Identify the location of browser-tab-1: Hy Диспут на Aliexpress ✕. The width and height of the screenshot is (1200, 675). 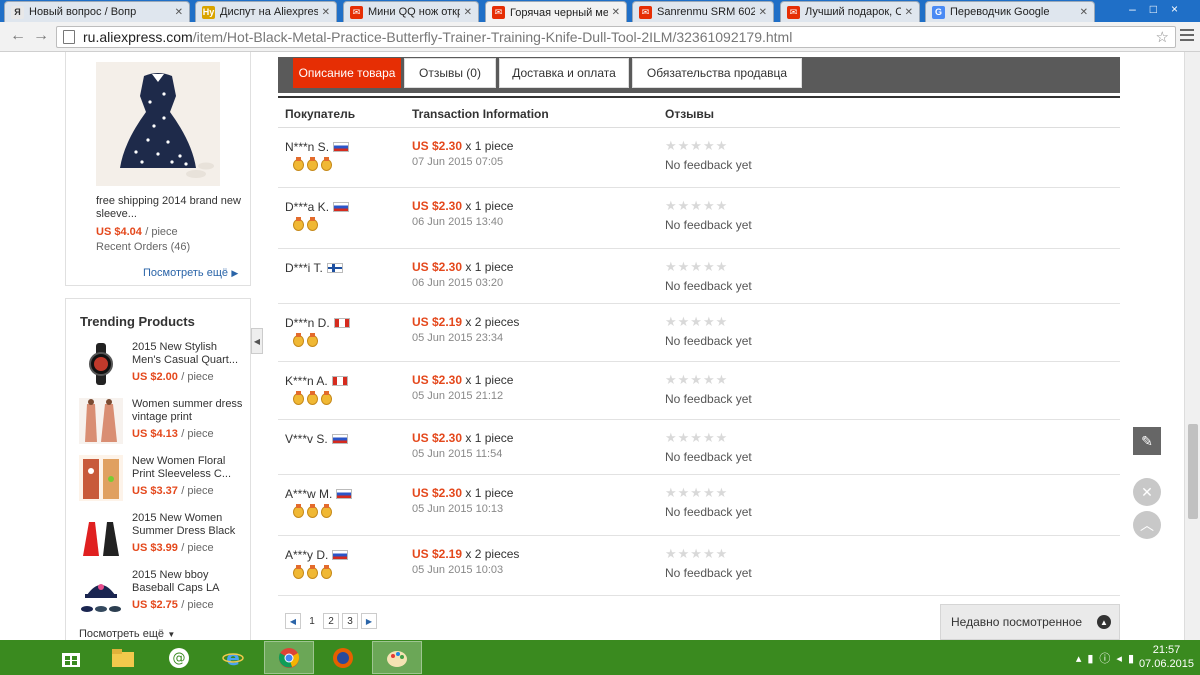
(266, 11).